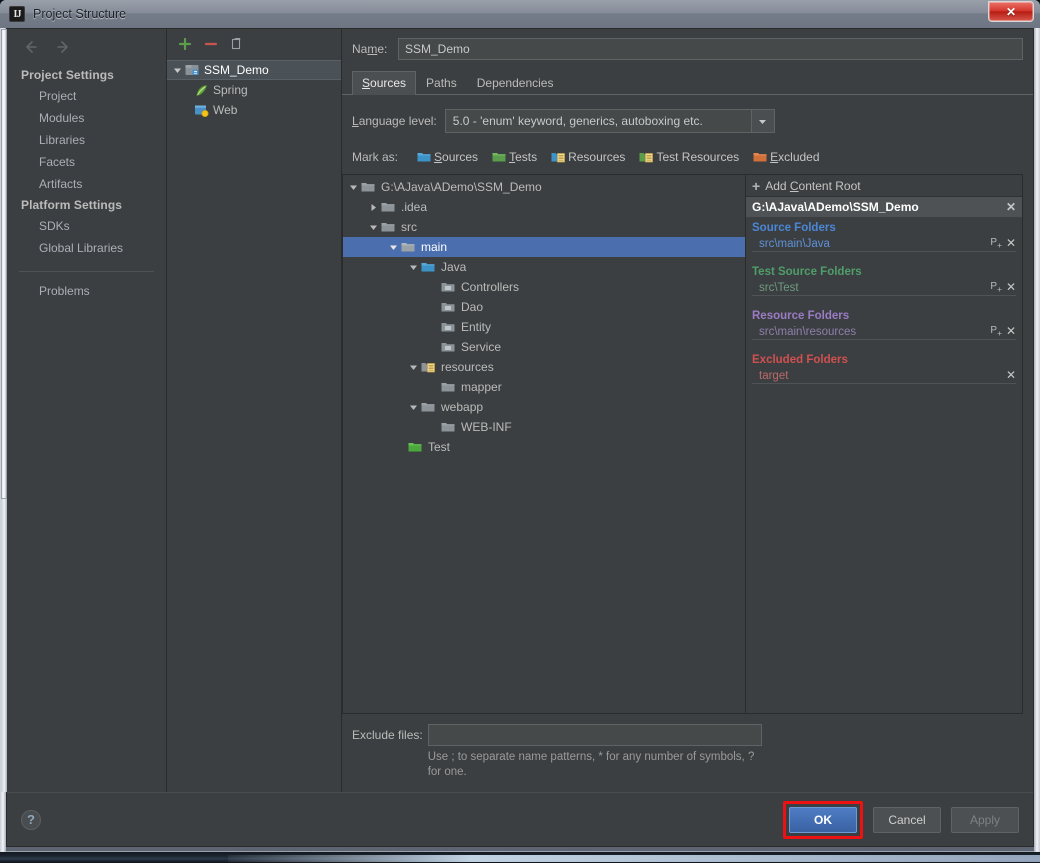 Image resolution: width=1040 pixels, height=863 pixels. I want to click on mark-as-test-resources-button: Test Resources, so click(688, 156).